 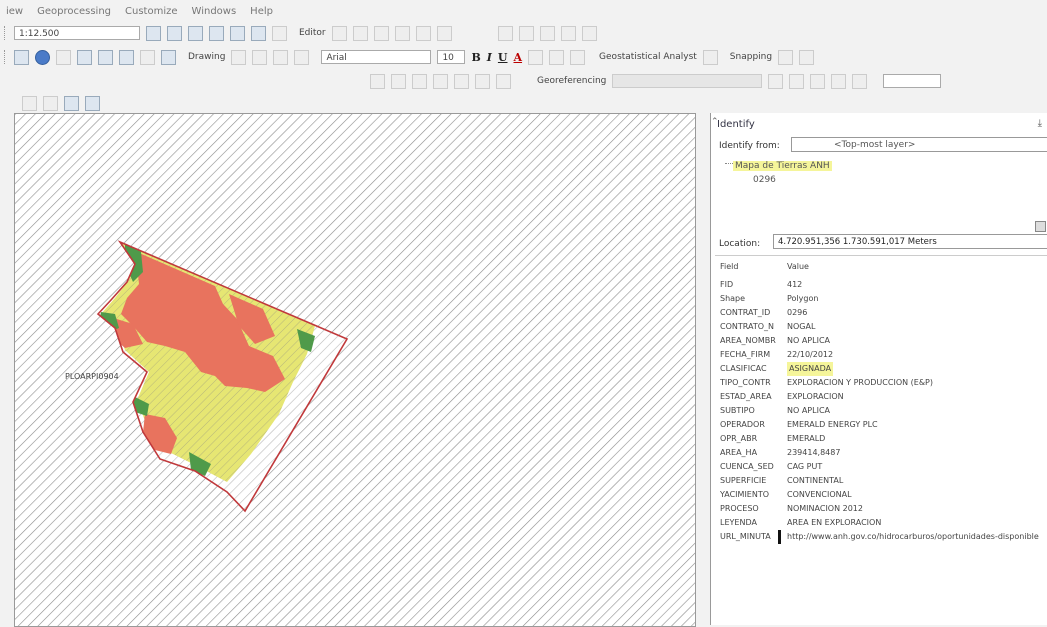 What do you see at coordinates (29, 103) in the screenshot?
I see `page-zoom-in-icon` at bounding box center [29, 103].